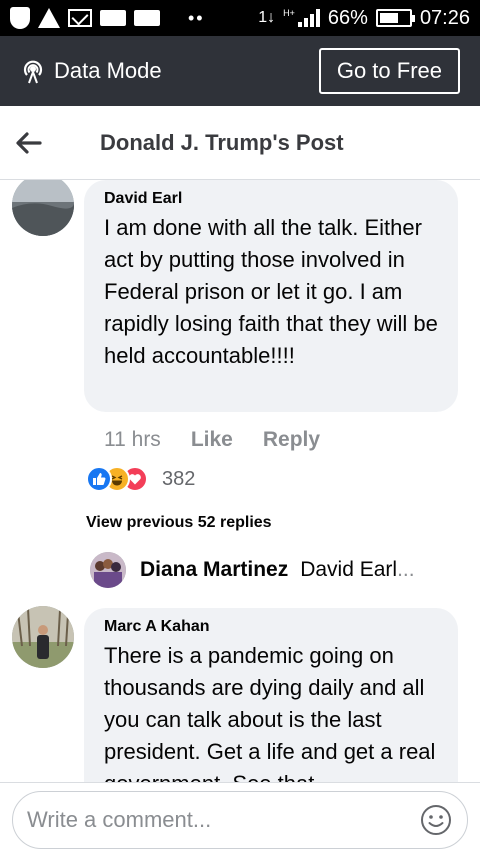  I want to click on comment-composer, so click(240, 820).